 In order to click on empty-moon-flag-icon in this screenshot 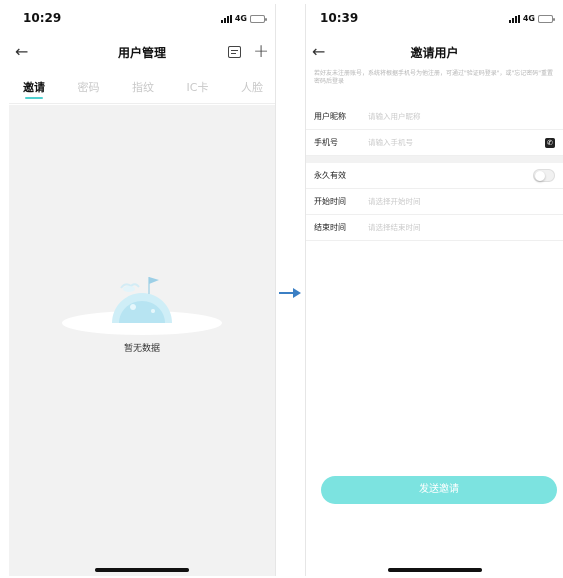, I will do `click(142, 306)`.